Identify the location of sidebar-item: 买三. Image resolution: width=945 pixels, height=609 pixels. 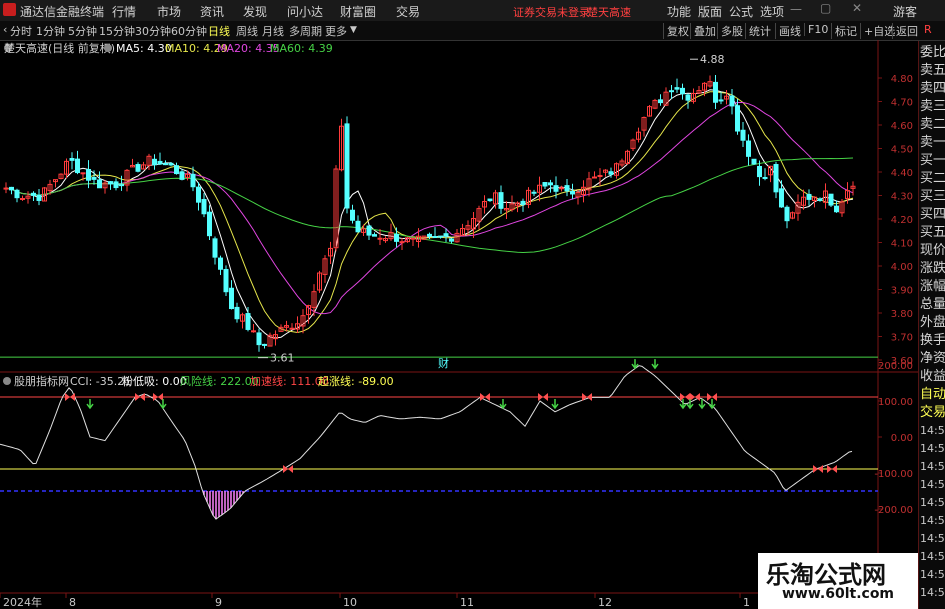
(932, 196).